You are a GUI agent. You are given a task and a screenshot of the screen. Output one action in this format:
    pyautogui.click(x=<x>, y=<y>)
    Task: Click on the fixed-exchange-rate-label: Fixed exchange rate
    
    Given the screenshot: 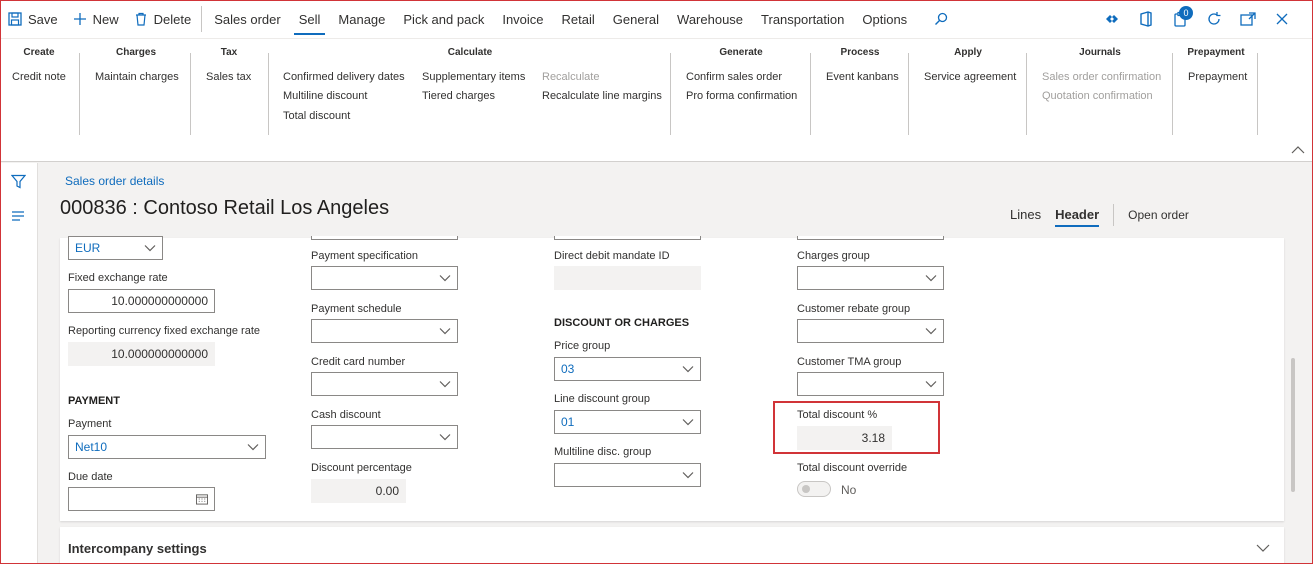 What is the action you would take?
    pyautogui.click(x=118, y=278)
    